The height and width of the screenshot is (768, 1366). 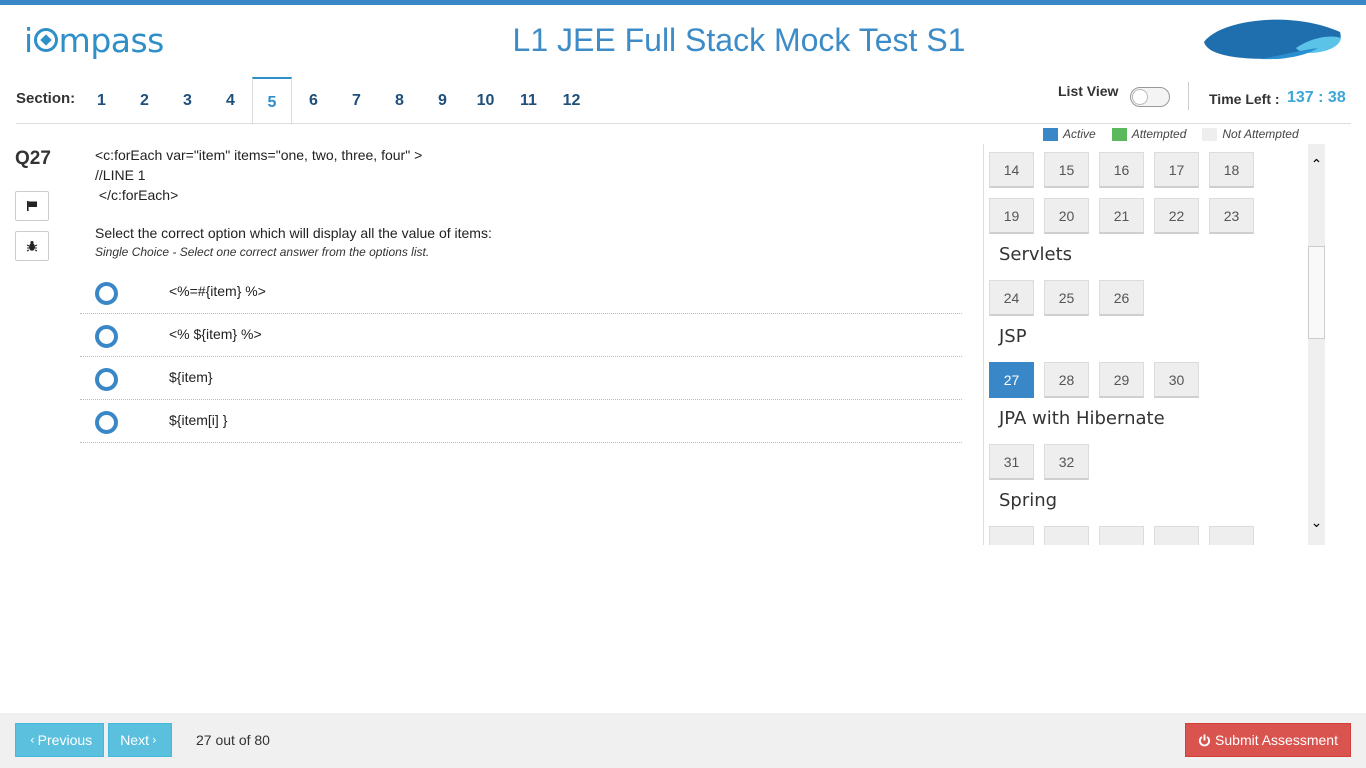 I want to click on submit-assessment-button: Submit Assessment, so click(x=1268, y=740).